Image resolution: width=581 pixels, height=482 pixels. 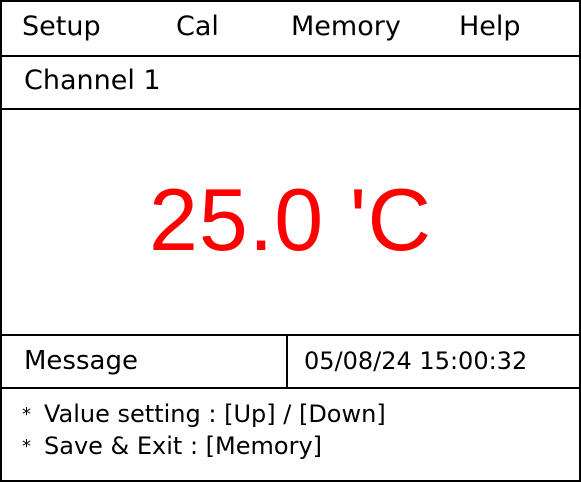 What do you see at coordinates (490, 27) in the screenshot?
I see `menu-help: Help` at bounding box center [490, 27].